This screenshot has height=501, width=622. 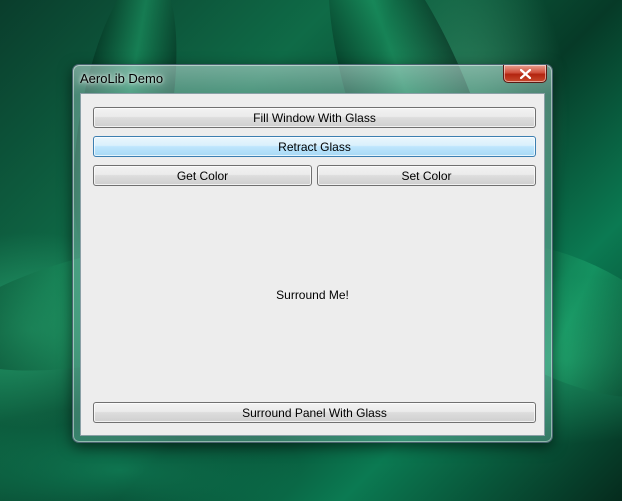 What do you see at coordinates (202, 175) in the screenshot?
I see `get-color-button: Get Color` at bounding box center [202, 175].